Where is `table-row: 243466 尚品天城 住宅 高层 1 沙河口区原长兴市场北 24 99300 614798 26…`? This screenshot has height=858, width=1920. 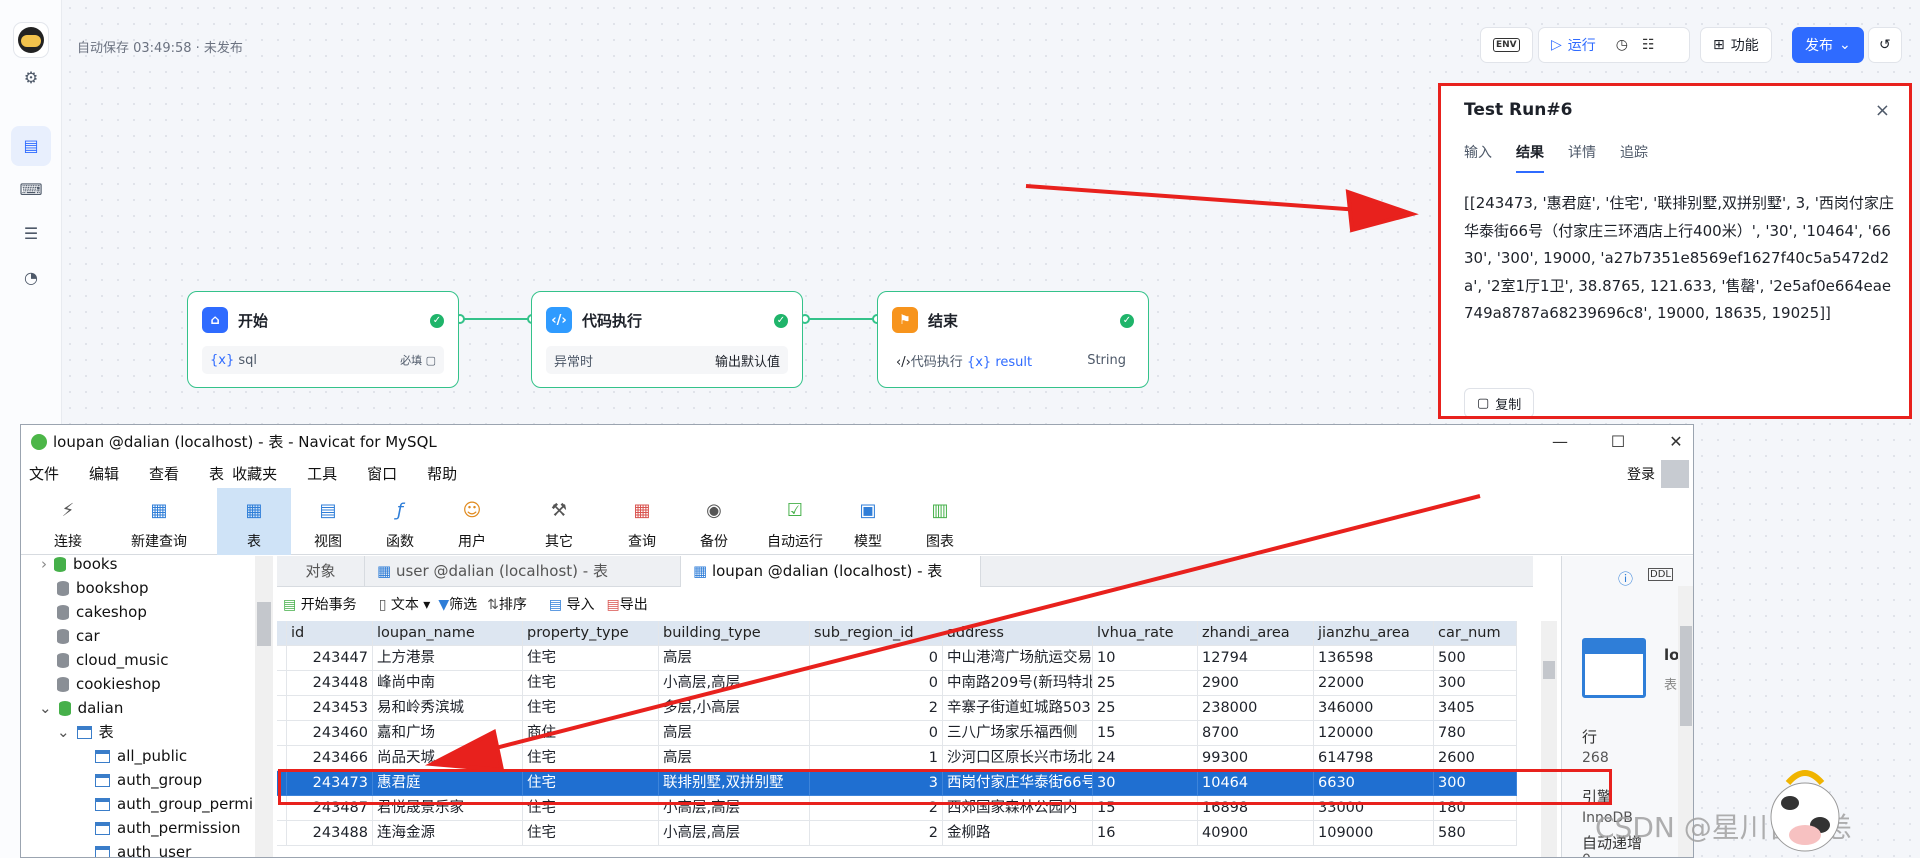
table-row: 243466 尚品天城 住宅 高层 1 沙河口区原长兴市场北 24 99300 614798 26… is located at coordinates (897, 758).